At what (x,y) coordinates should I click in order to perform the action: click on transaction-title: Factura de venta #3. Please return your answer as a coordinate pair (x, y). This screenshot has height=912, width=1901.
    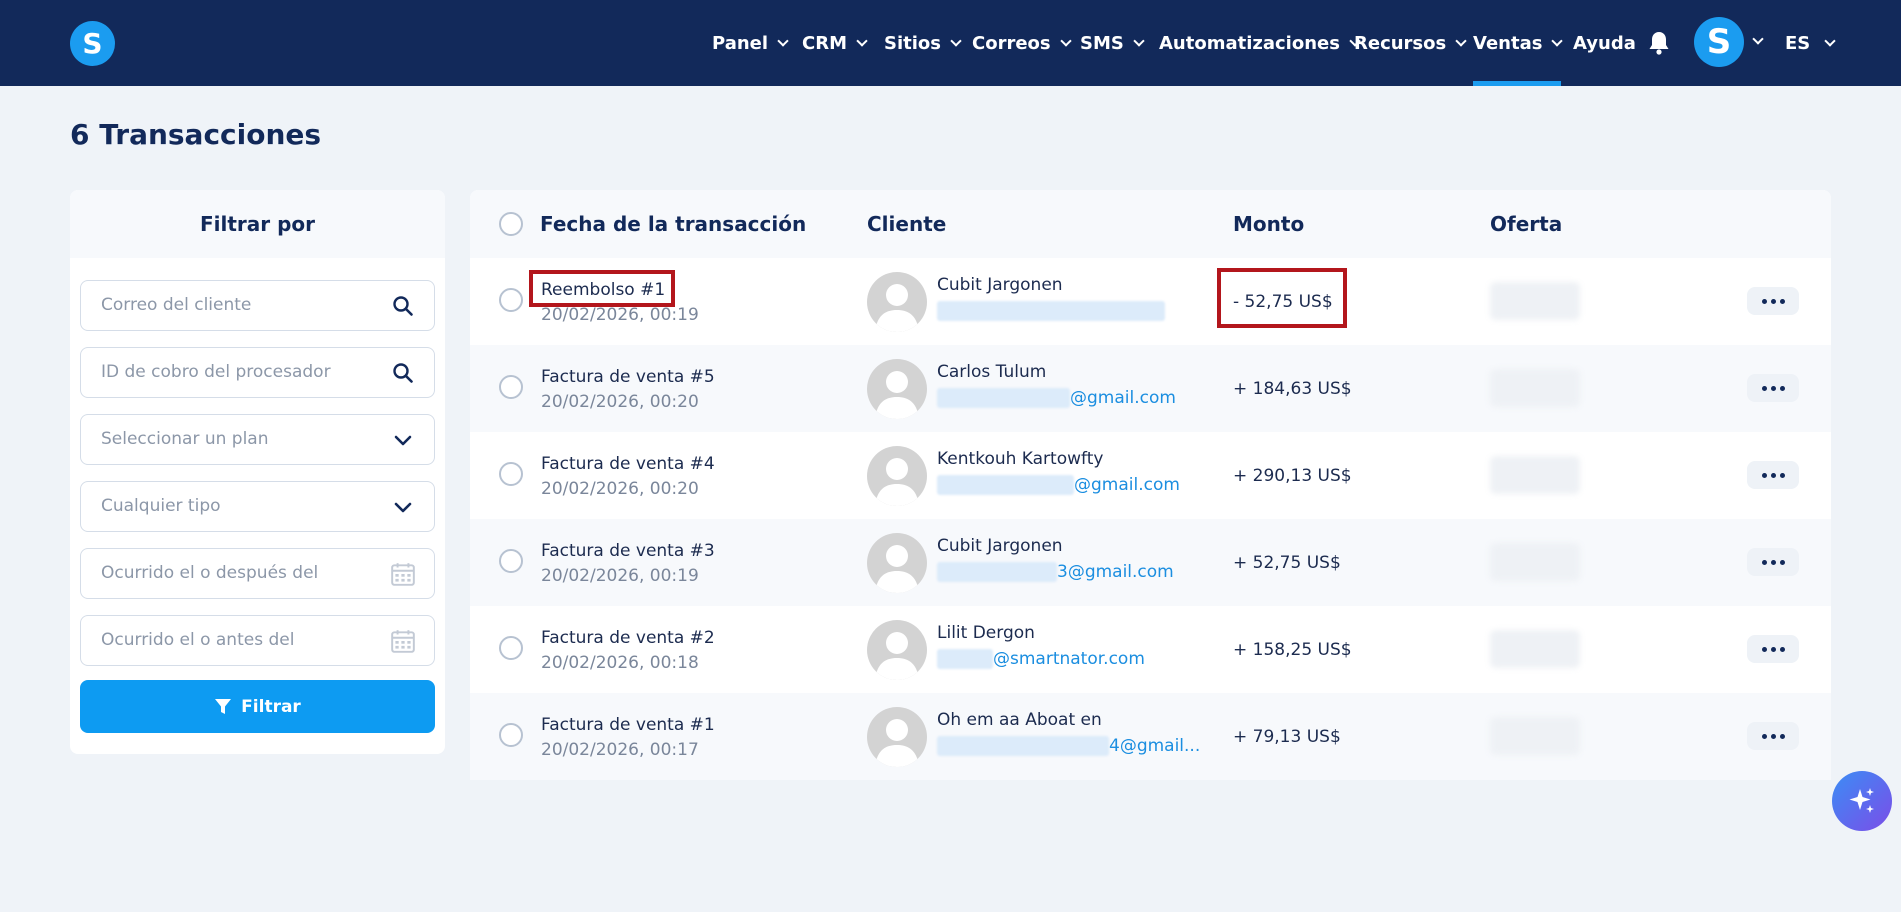
    Looking at the image, I should click on (628, 551).